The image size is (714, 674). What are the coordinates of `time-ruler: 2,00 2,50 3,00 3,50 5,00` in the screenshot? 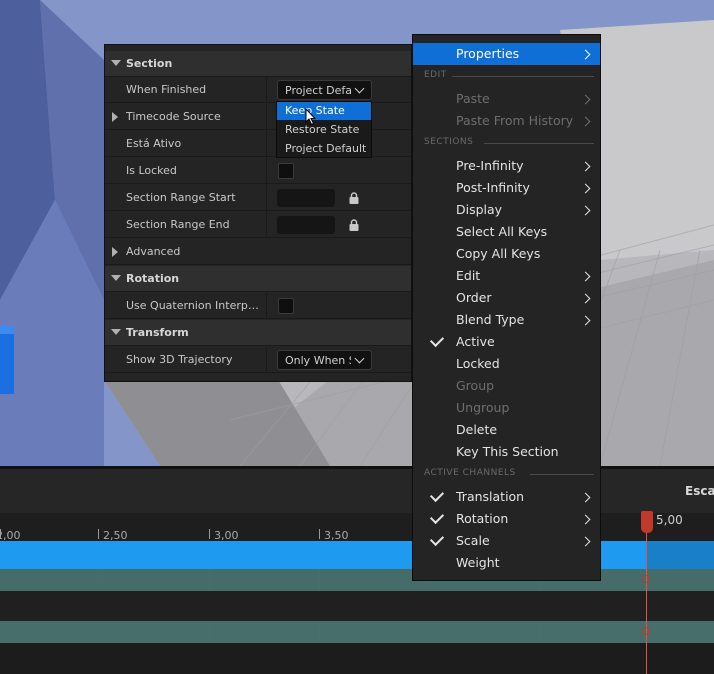 It's located at (357, 527).